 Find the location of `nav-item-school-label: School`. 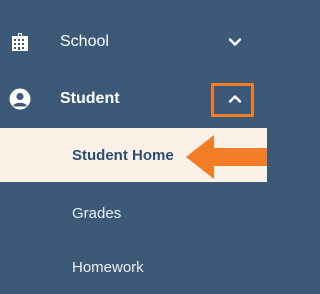

nav-item-school-label: School is located at coordinates (84, 41).